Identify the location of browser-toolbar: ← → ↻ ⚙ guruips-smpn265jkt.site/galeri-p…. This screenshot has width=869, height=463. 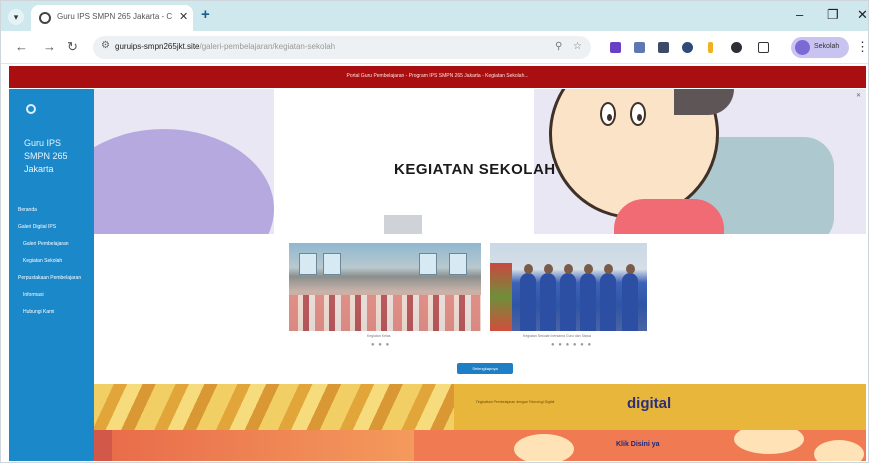
(435, 47).